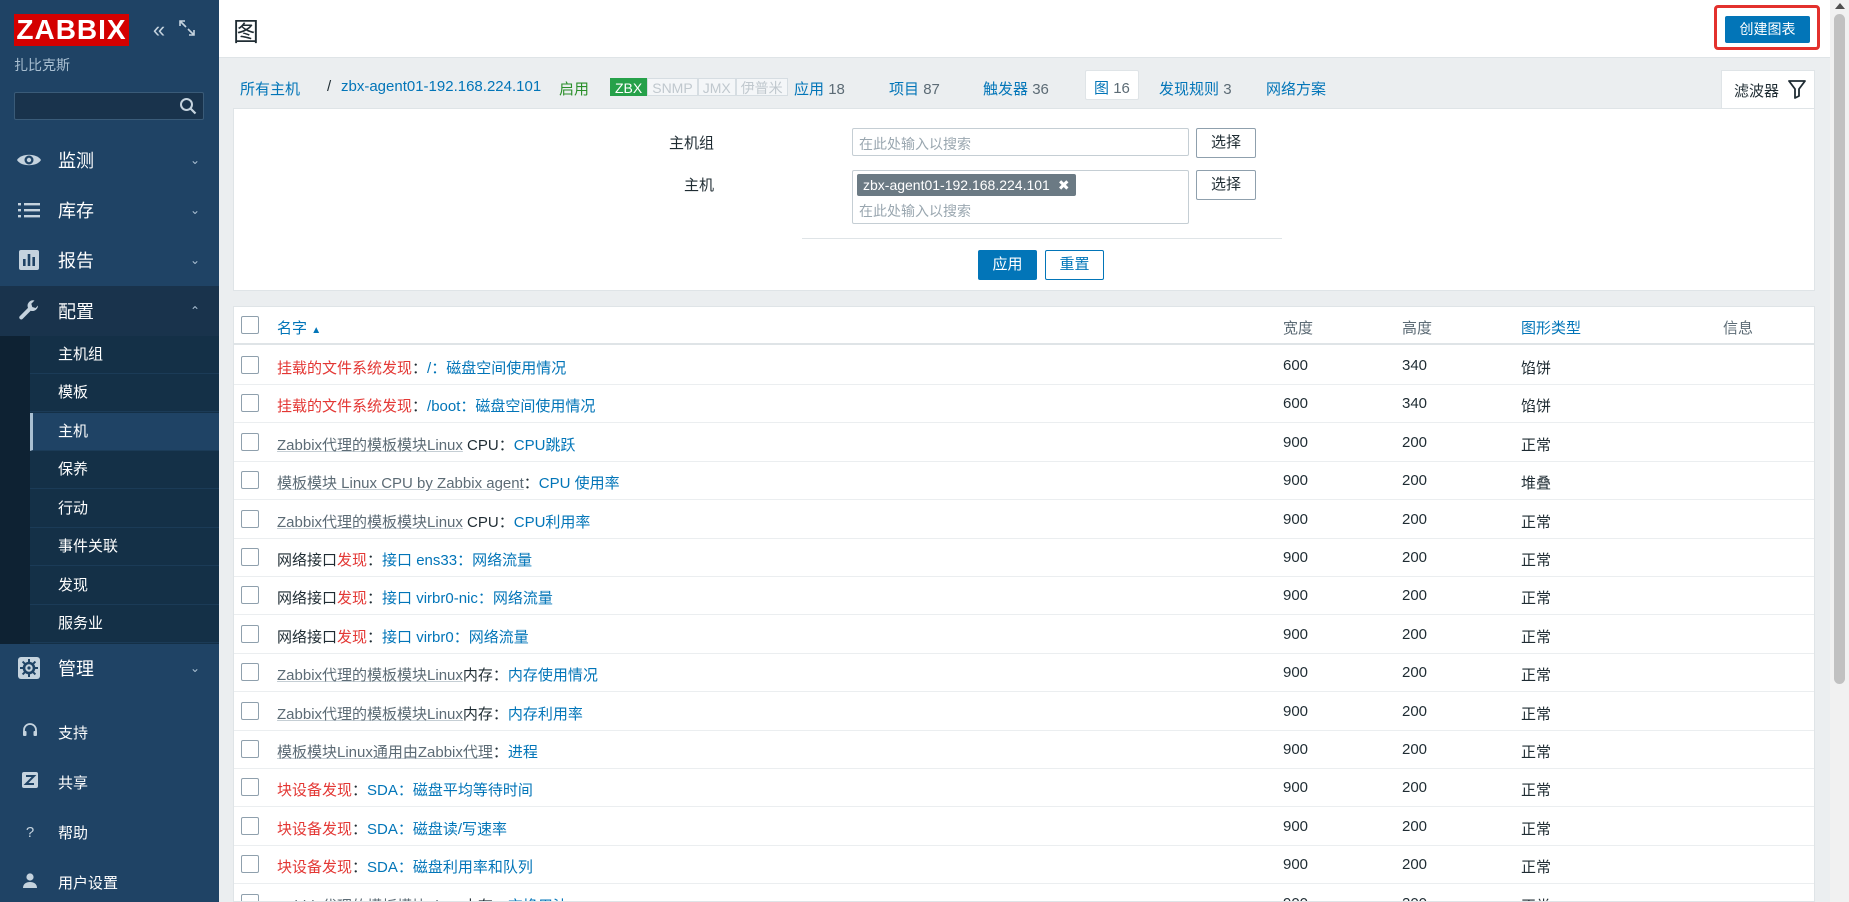 The image size is (1849, 902). Describe the element at coordinates (195, 160) in the screenshot. I see `chevron-down-icon: ⌄` at that location.